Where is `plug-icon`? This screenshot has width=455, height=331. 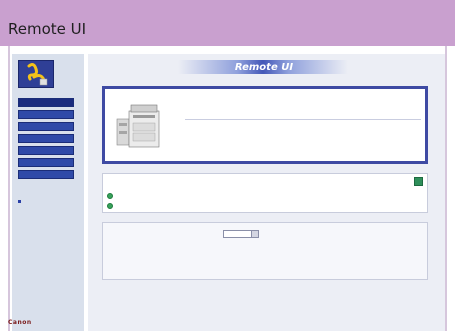 plug-icon is located at coordinates (37, 74).